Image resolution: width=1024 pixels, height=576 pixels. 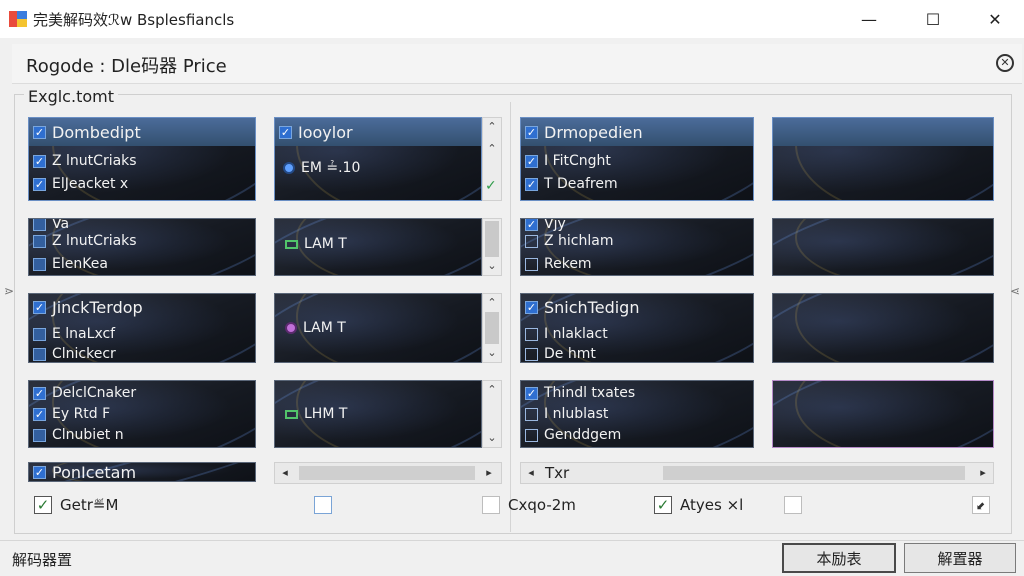 I want to click on primary-button: 本励表, so click(x=839, y=558).